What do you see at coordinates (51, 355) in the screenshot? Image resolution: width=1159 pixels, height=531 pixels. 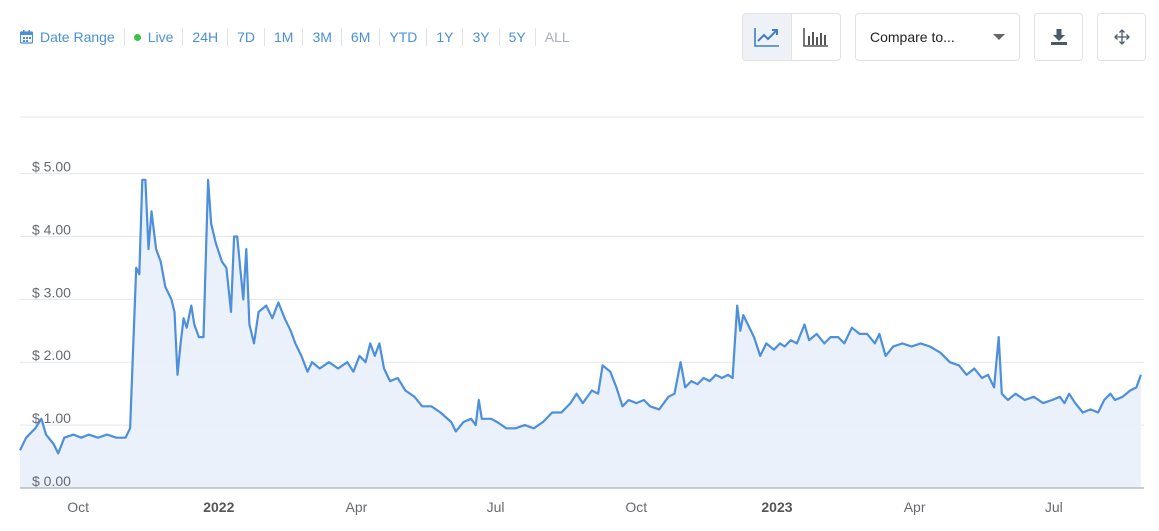 I see `y-tick-label: $ 2.00` at bounding box center [51, 355].